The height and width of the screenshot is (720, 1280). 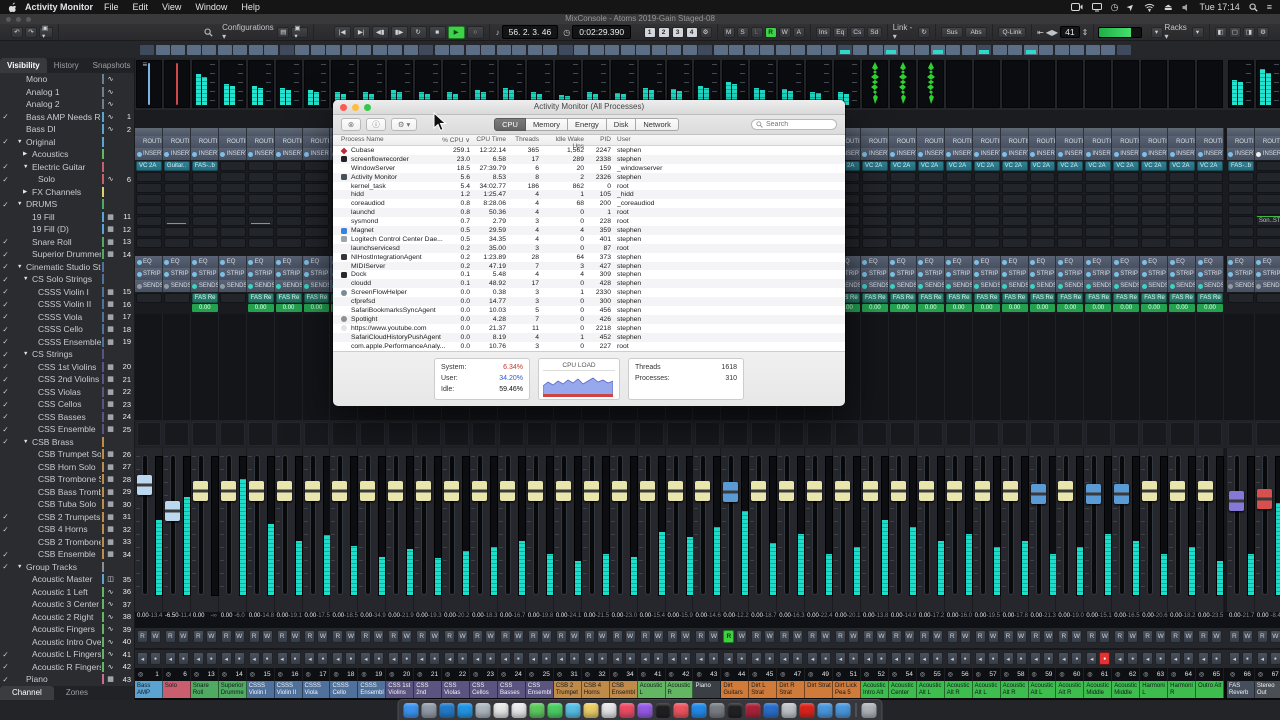 I want to click on window-mode-icon: ◨, so click(x=1248, y=32).